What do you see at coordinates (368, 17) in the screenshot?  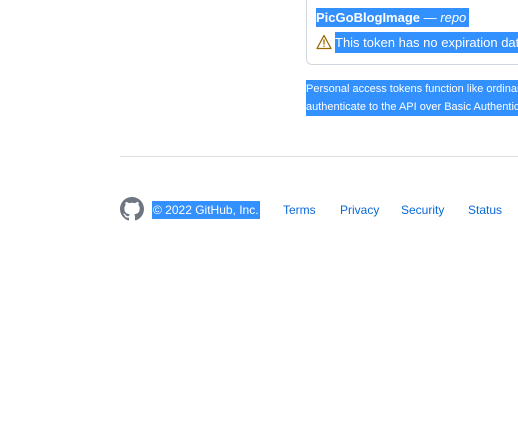 I see `token-name-link: PicGoBlogImage` at bounding box center [368, 17].